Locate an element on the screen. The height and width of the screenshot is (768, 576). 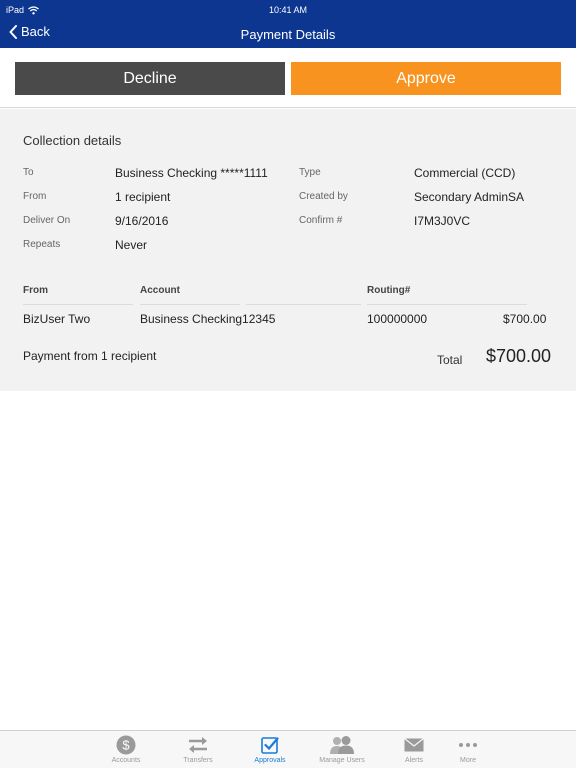
status-time: 10:41 AM is located at coordinates (288, 10).